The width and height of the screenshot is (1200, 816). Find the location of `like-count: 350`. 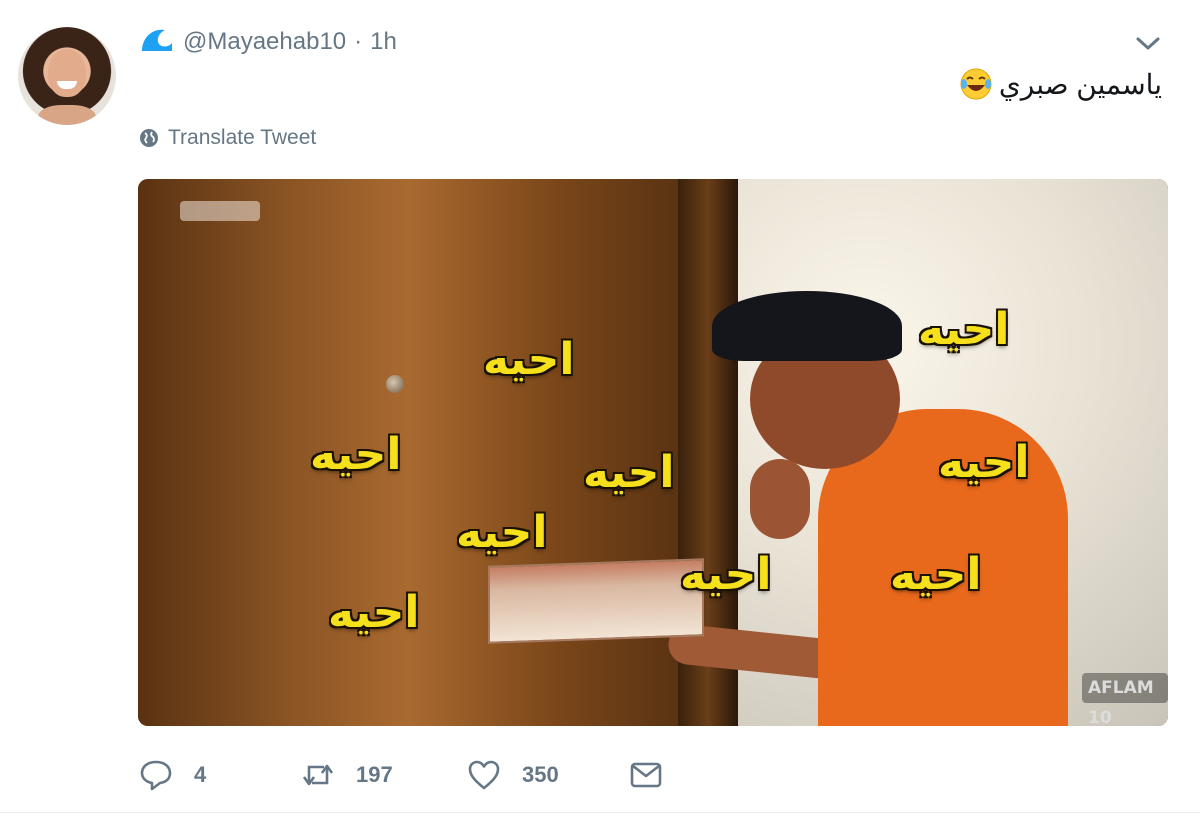

like-count: 350 is located at coordinates (540, 774).